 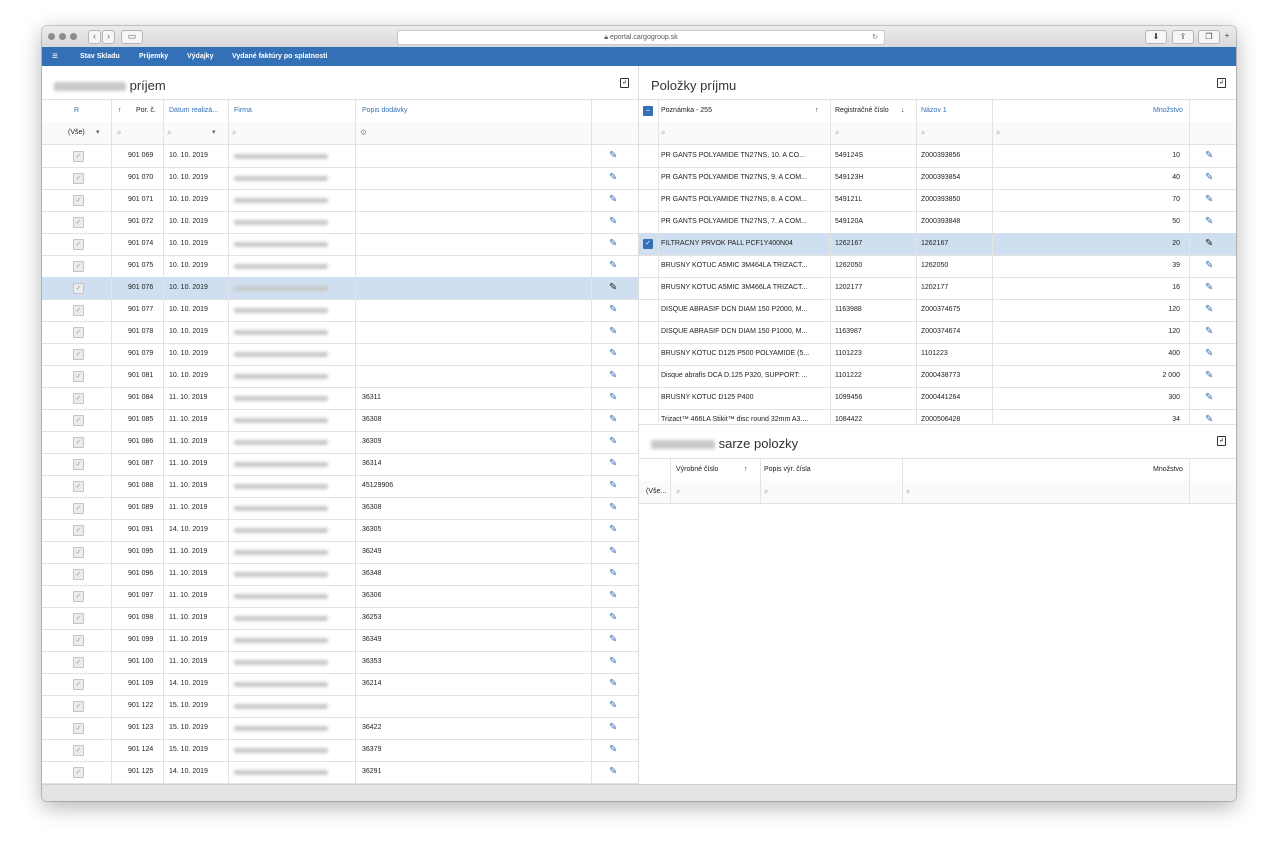 What do you see at coordinates (146, 111) in the screenshot?
I see `col-header-por: Por. č.` at bounding box center [146, 111].